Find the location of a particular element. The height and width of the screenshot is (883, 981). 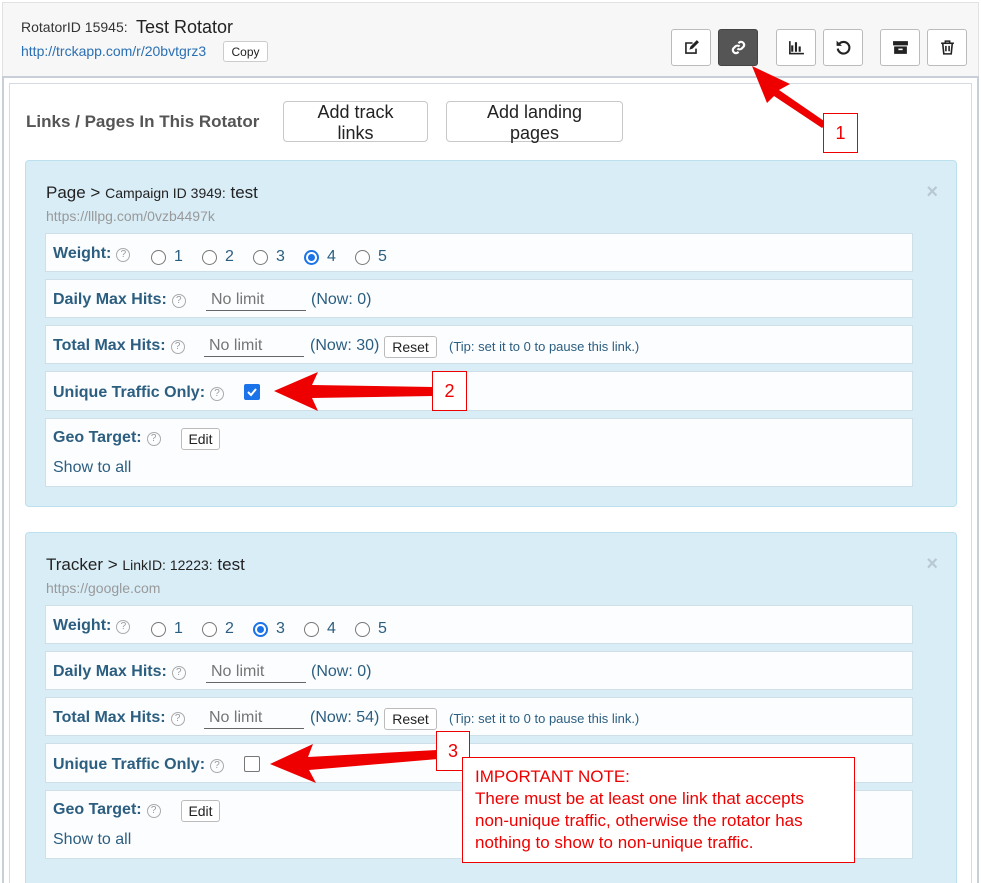

tip-text: (Tip: set it to 0 to pause this link.) is located at coordinates (544, 718).